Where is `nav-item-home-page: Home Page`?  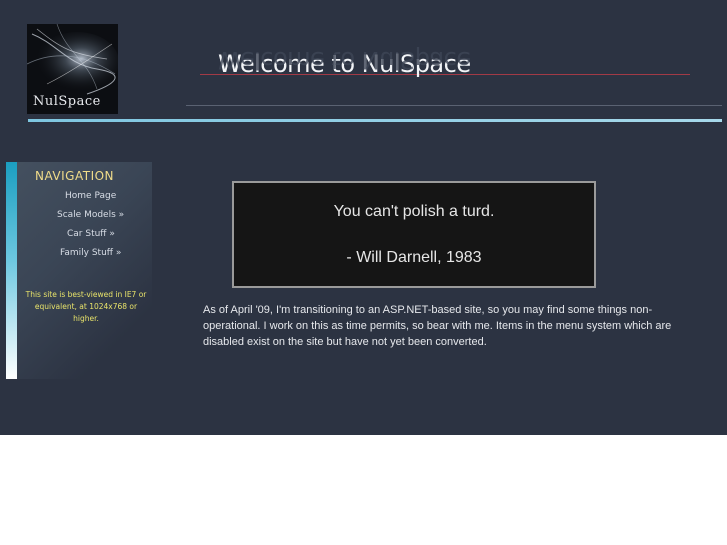 nav-item-home-page: Home Page is located at coordinates (90, 196).